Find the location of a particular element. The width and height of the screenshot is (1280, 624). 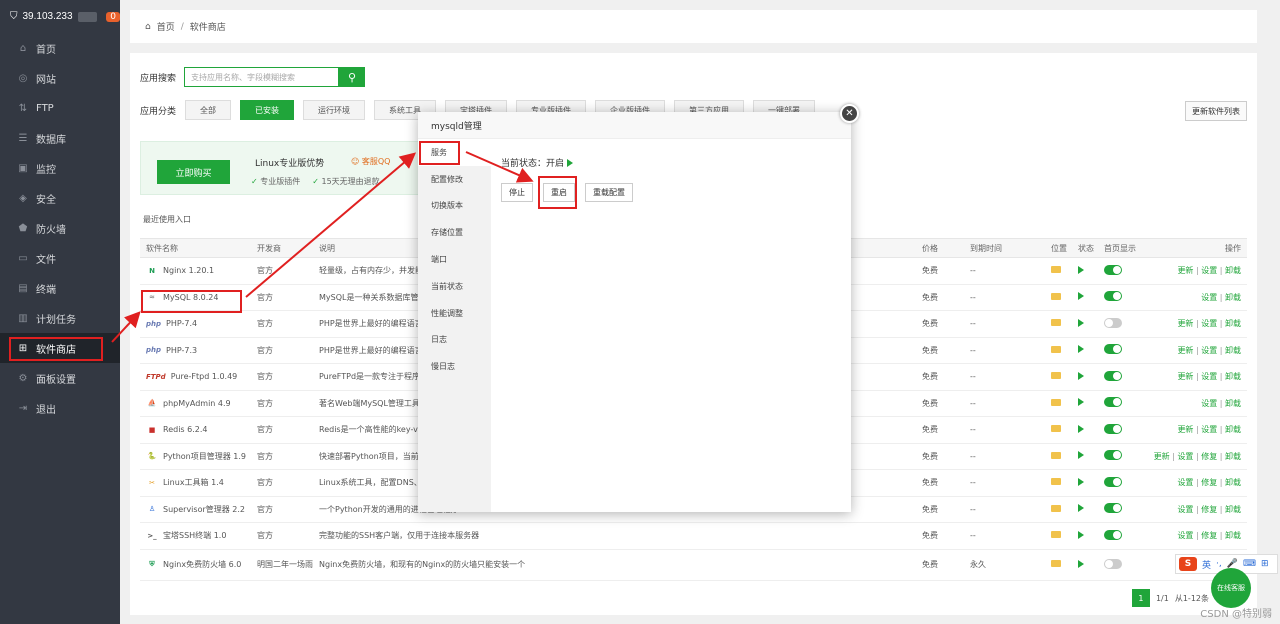

sidebar-item: ▤ 终端 is located at coordinates (60, 288).